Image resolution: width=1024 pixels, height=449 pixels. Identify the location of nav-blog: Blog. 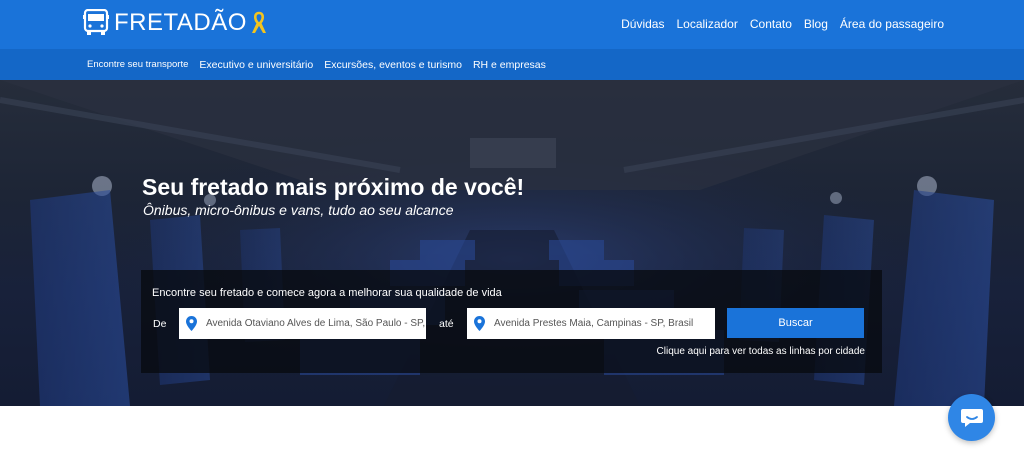
(816, 24).